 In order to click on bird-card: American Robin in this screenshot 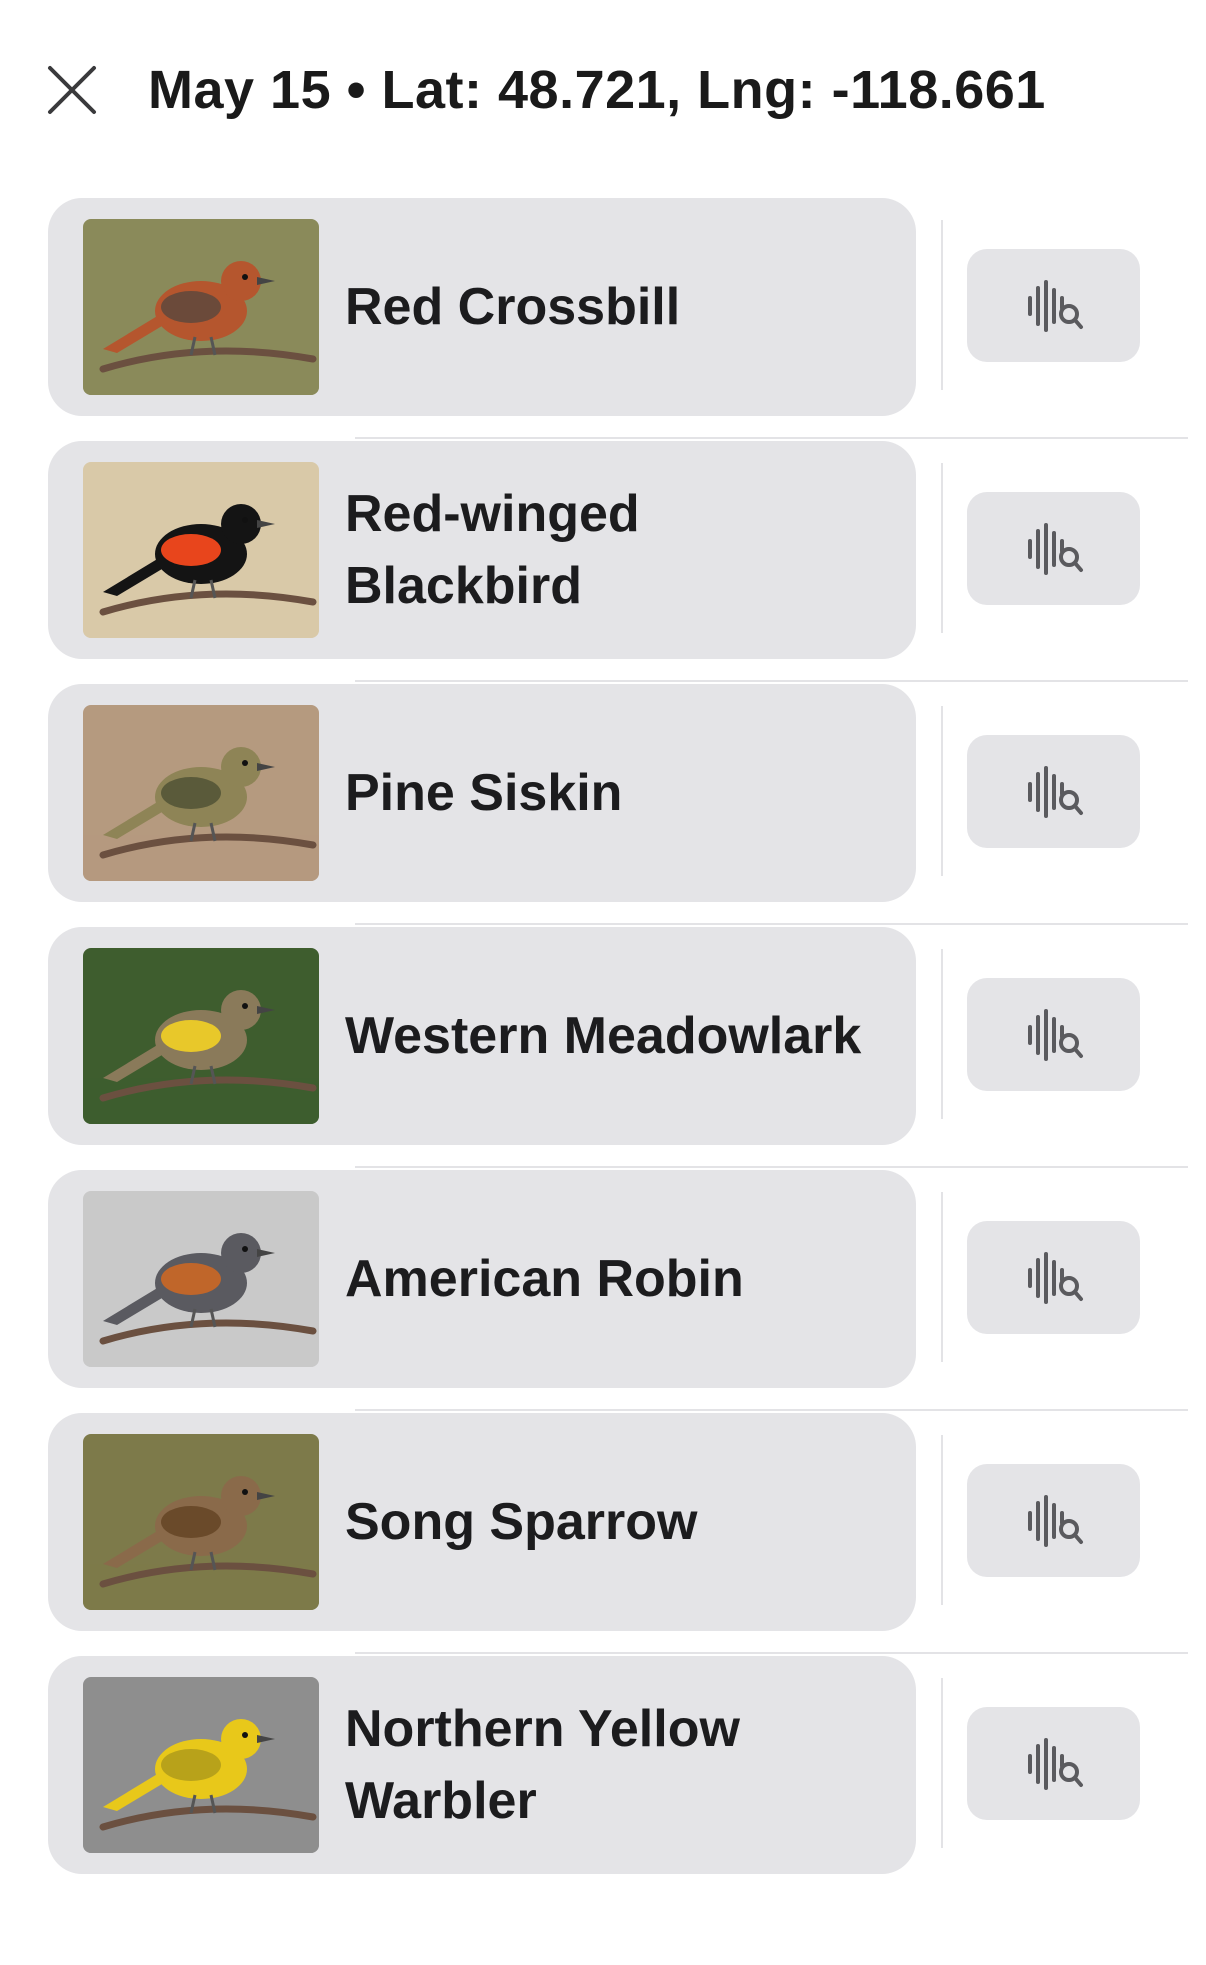, I will do `click(482, 1279)`.